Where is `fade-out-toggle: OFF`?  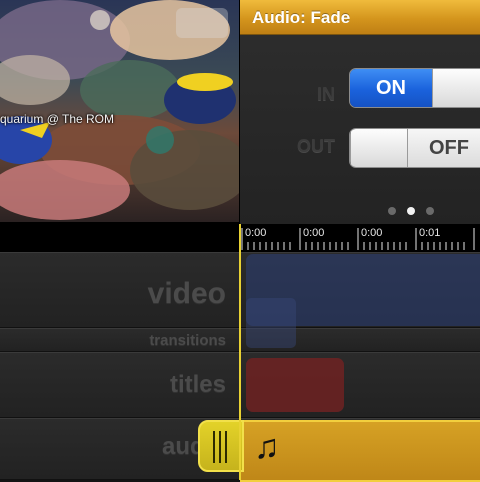
fade-out-toggle: OFF is located at coordinates (414, 148).